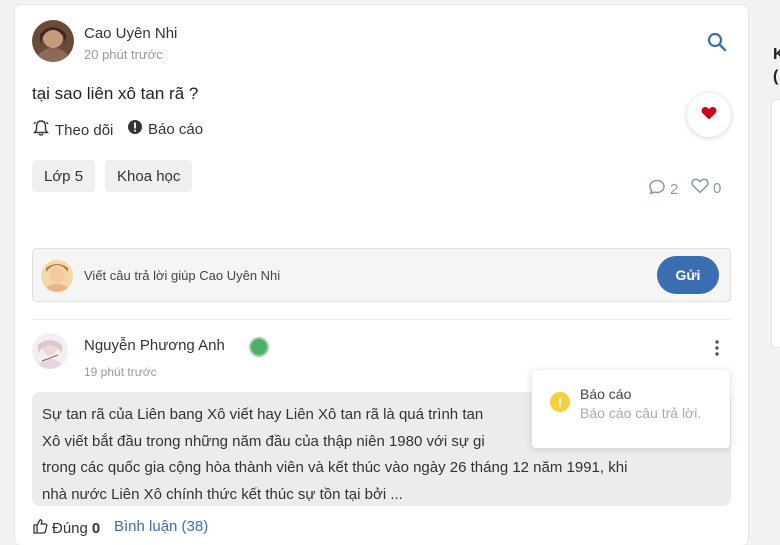 The height and width of the screenshot is (545, 780). What do you see at coordinates (130, 33) in the screenshot?
I see `question-author-name: Cao Uyên Nhi` at bounding box center [130, 33].